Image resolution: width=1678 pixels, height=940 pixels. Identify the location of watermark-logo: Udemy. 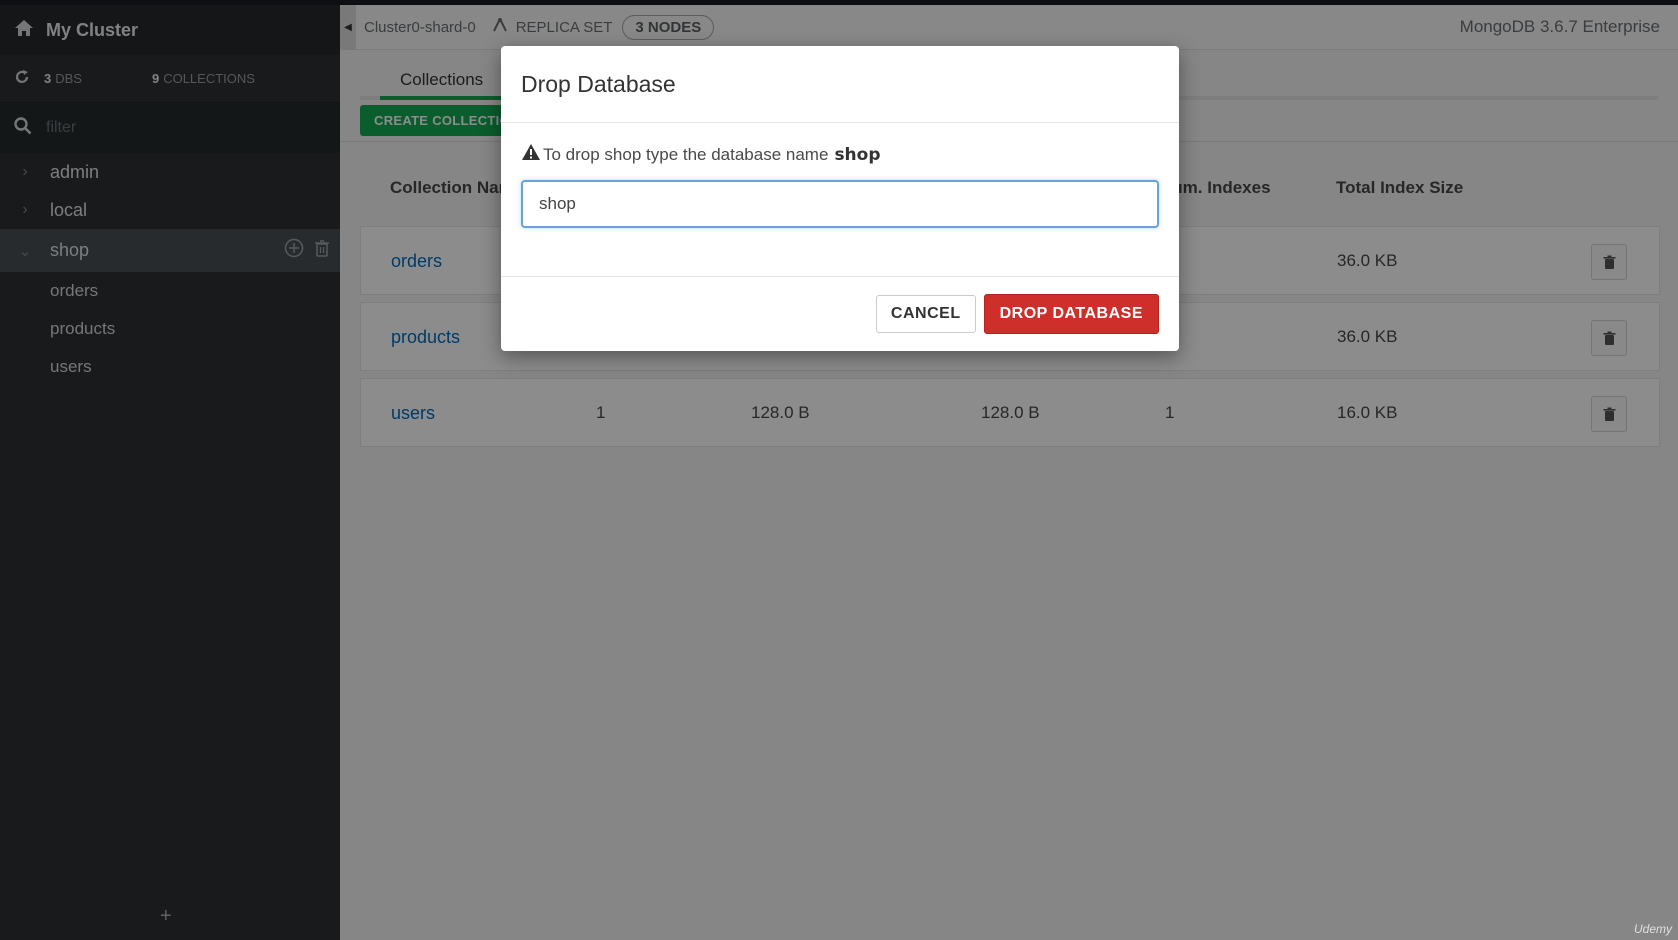
(1652, 929).